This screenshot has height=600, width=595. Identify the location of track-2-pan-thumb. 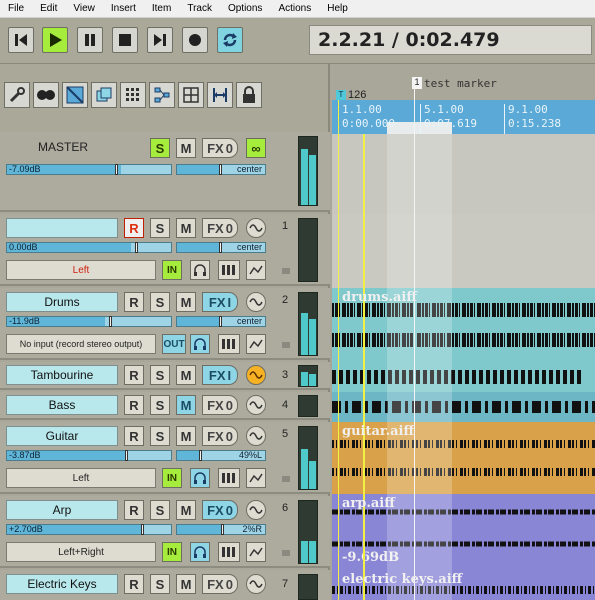
(220, 321).